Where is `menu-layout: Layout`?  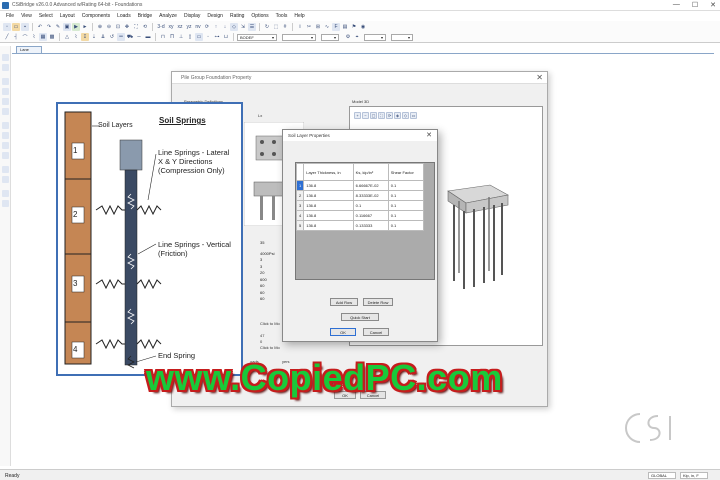
menu-layout: Layout is located at coordinates (67, 16).